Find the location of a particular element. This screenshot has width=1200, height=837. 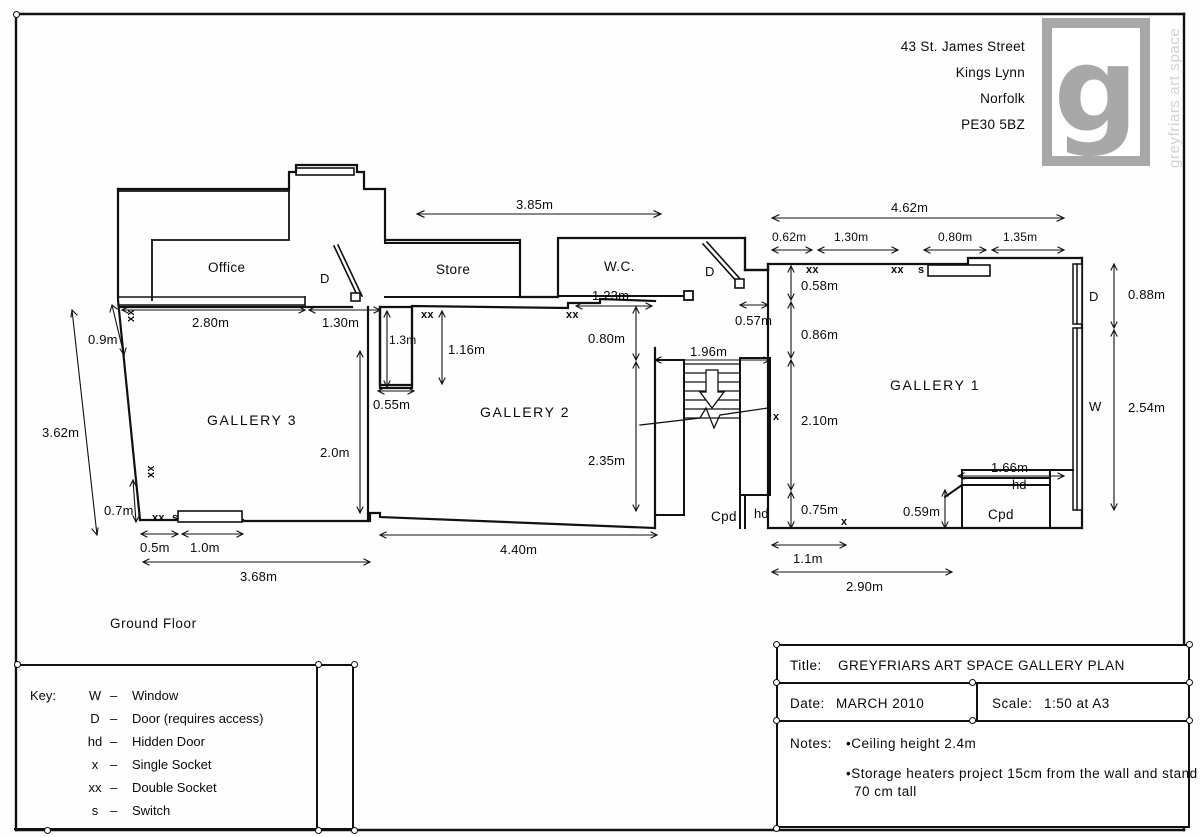

address-line-4: PE30 5BZ is located at coordinates (993, 124).